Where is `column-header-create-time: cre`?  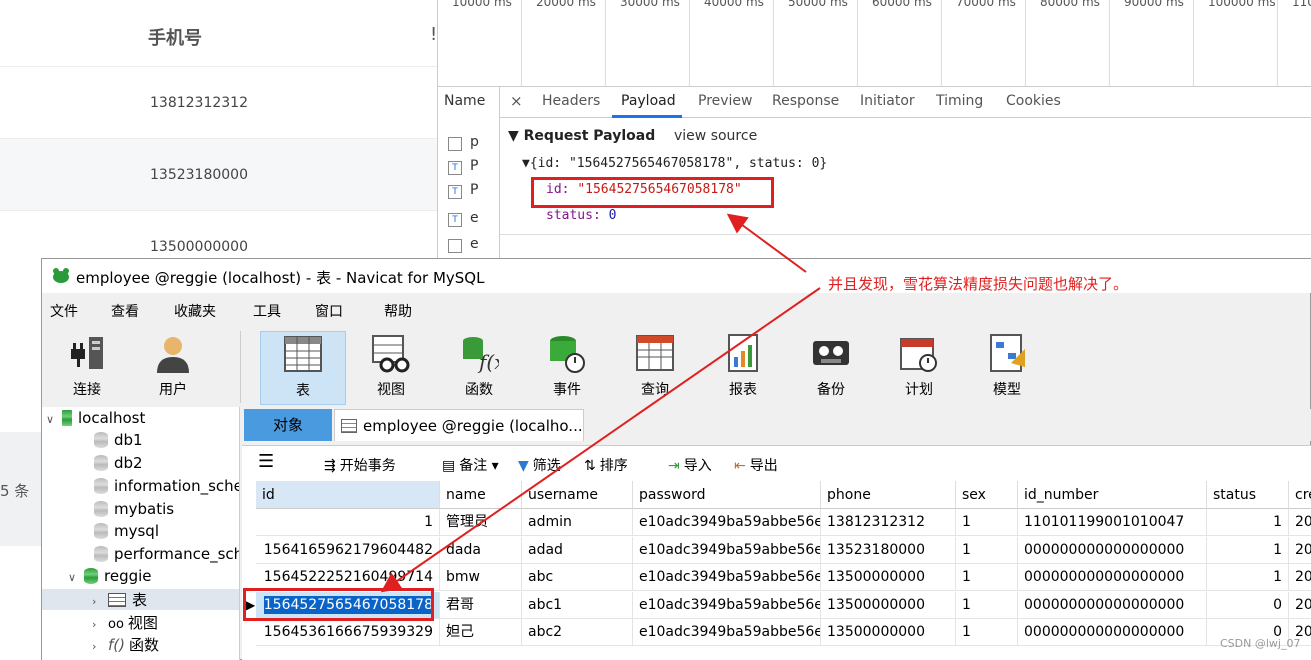
column-header-create-time: cre is located at coordinates (1300, 495).